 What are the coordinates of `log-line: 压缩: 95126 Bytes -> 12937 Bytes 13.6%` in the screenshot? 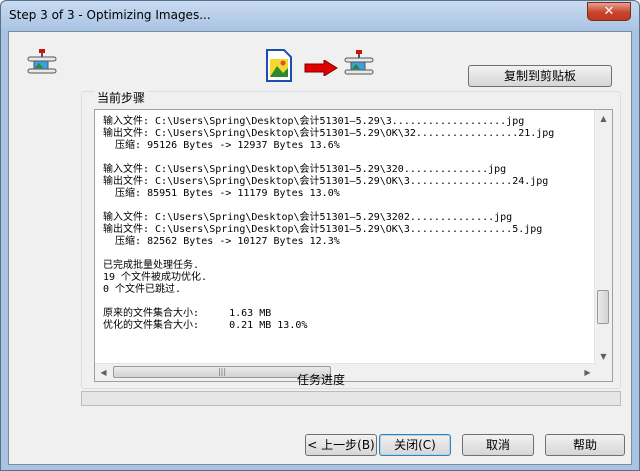 It's located at (221, 145).